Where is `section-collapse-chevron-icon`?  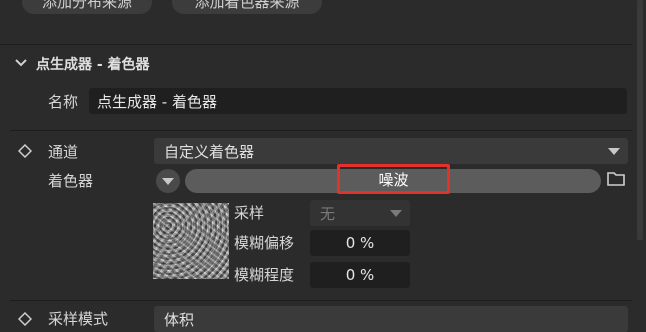 section-collapse-chevron-icon is located at coordinates (21, 63).